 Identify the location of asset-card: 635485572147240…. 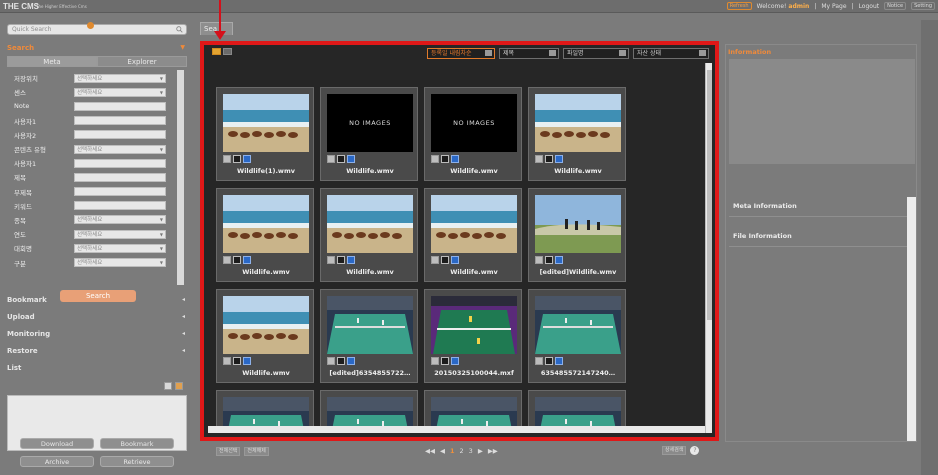
(577, 336).